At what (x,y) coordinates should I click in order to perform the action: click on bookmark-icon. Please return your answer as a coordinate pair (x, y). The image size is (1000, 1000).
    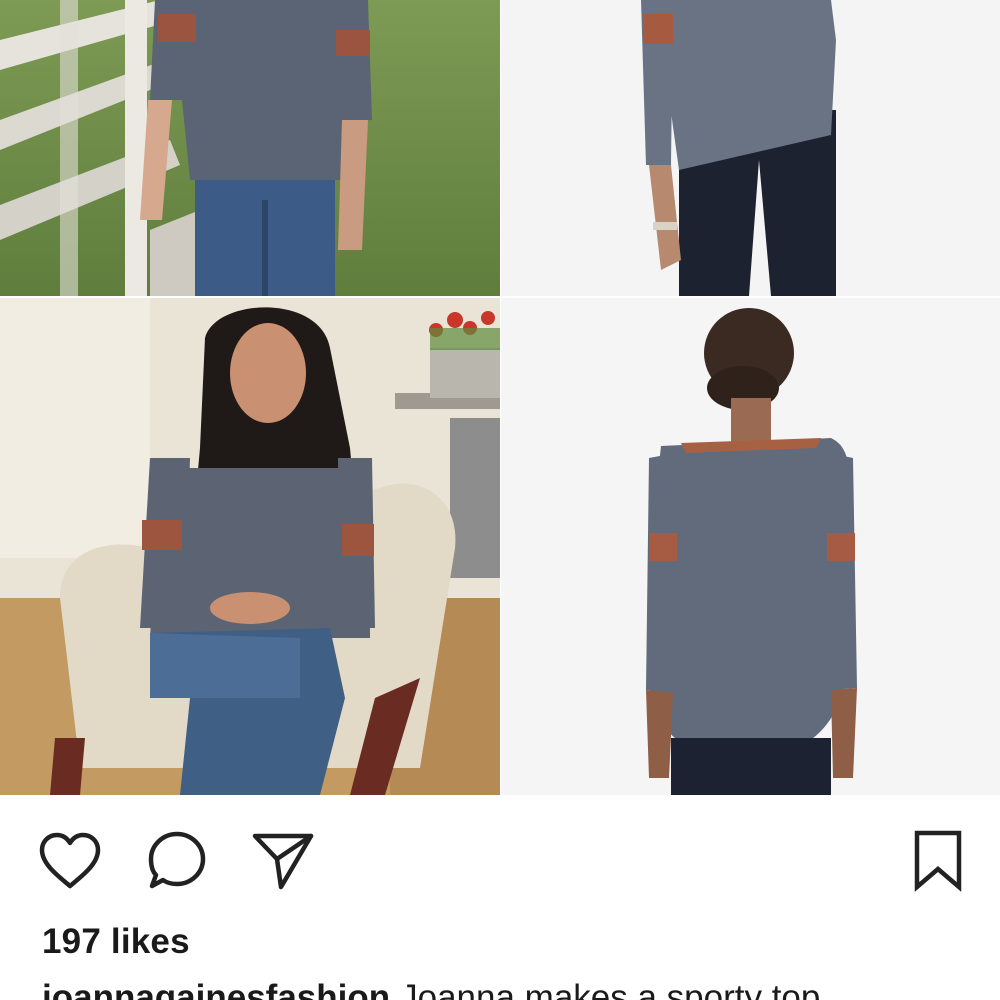
    Looking at the image, I should click on (938, 861).